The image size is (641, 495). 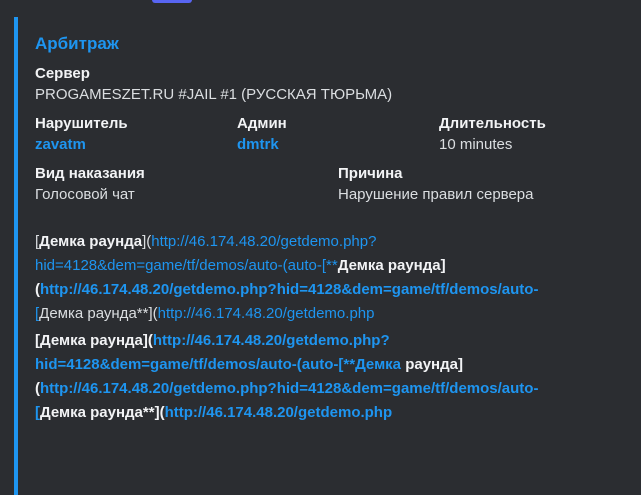 I want to click on field-server-value: PROGAMESZET.RU #JAIL #1 (РУССКАЯ ТЮРЬМА), so click(x=214, y=94).